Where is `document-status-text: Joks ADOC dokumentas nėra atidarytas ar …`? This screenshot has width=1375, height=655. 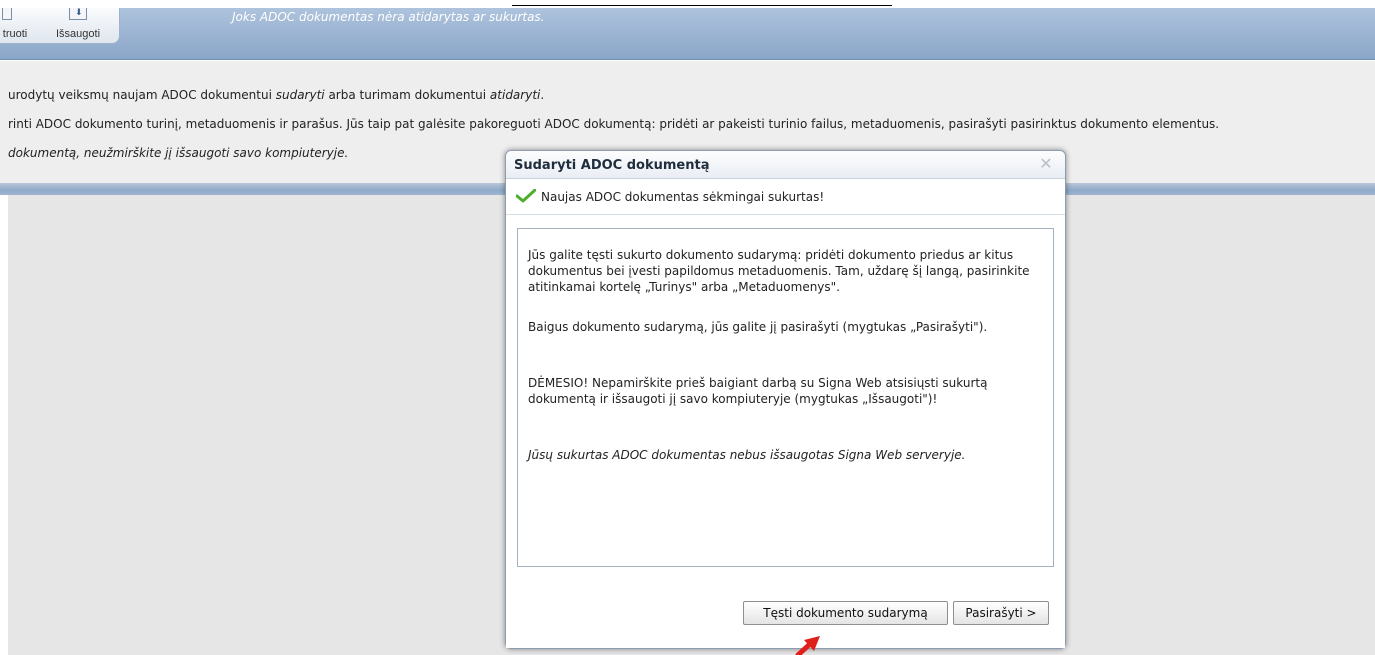 document-status-text: Joks ADOC dokumentas nėra atidarytas ar … is located at coordinates (388, 17).